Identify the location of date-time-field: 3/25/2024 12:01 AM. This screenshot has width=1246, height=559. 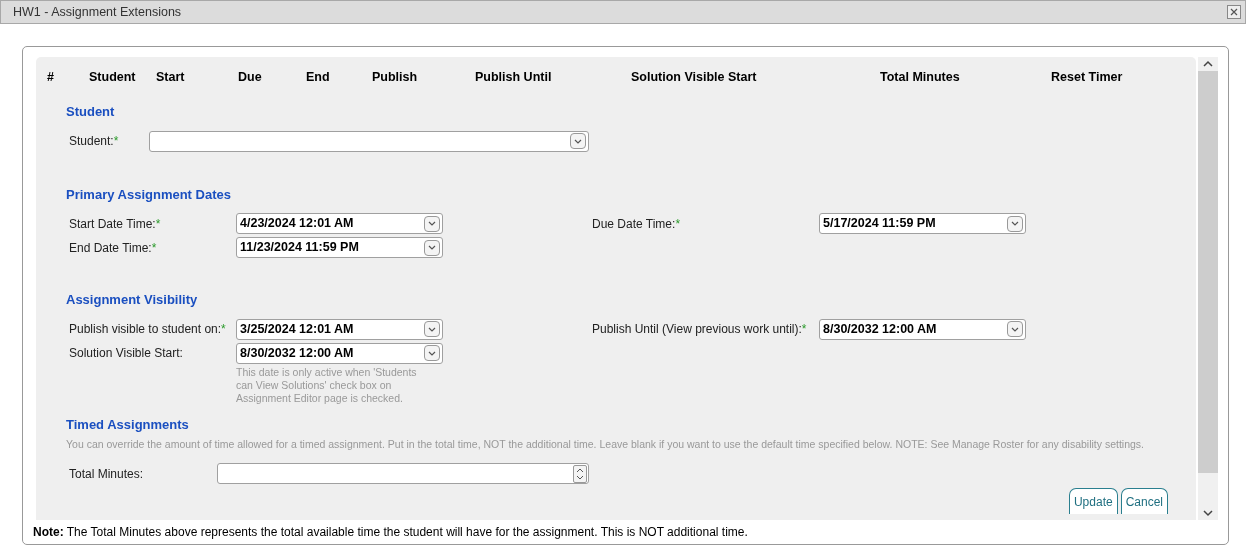
(339, 329).